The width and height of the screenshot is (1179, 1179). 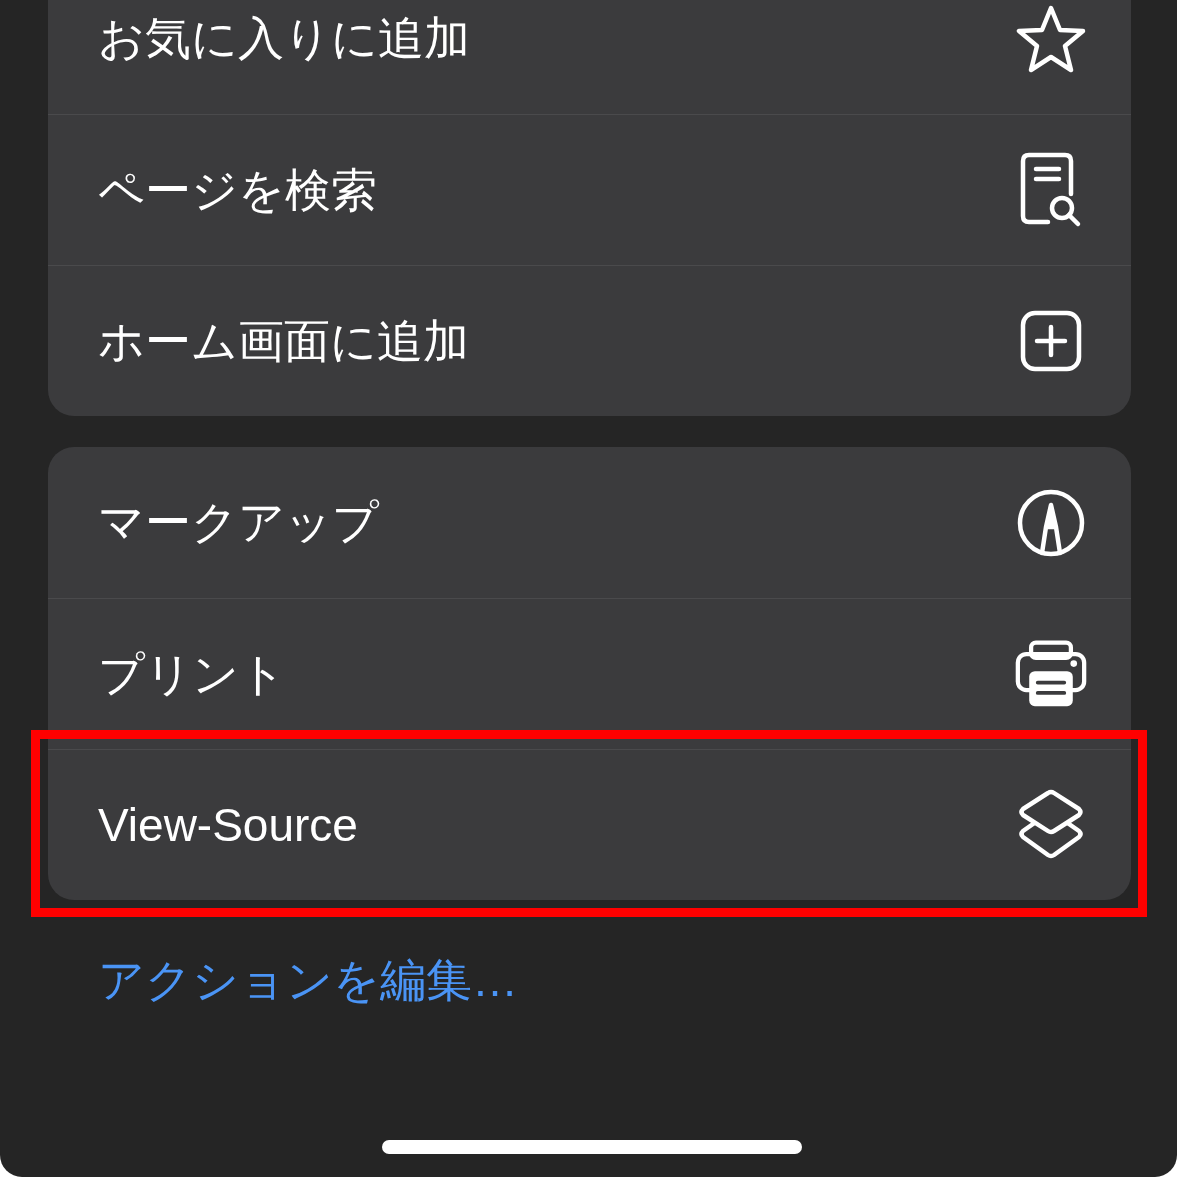 What do you see at coordinates (1051, 341) in the screenshot?
I see `plus-square-icon` at bounding box center [1051, 341].